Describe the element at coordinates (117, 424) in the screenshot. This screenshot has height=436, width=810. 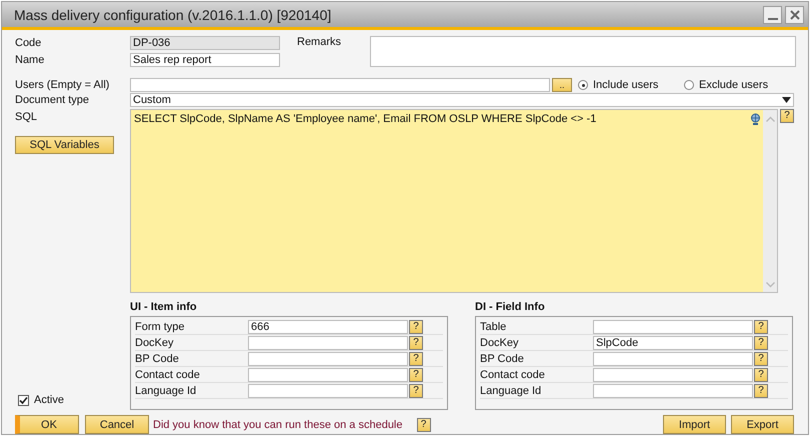
I see `cancel-button: Cancel` at that location.